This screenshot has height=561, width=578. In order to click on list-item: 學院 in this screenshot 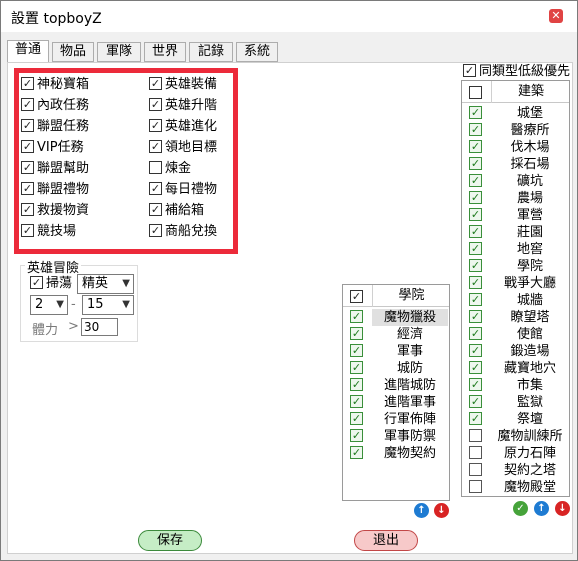, I will do `click(515, 266)`.